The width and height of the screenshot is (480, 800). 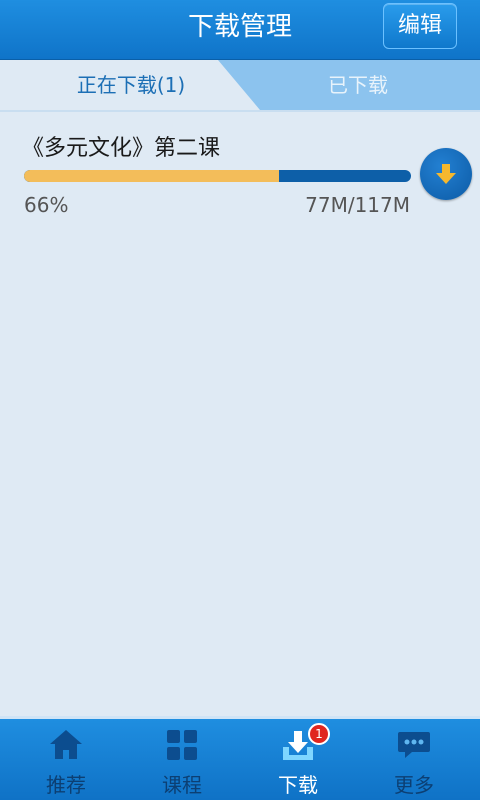 I want to click on nav-item-download: 1 下载, so click(x=298, y=759).